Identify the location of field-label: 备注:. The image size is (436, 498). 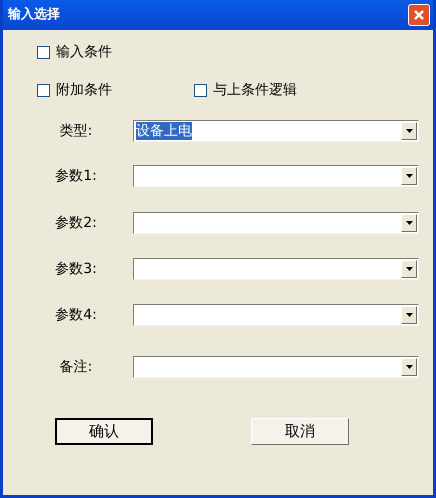
(76, 367).